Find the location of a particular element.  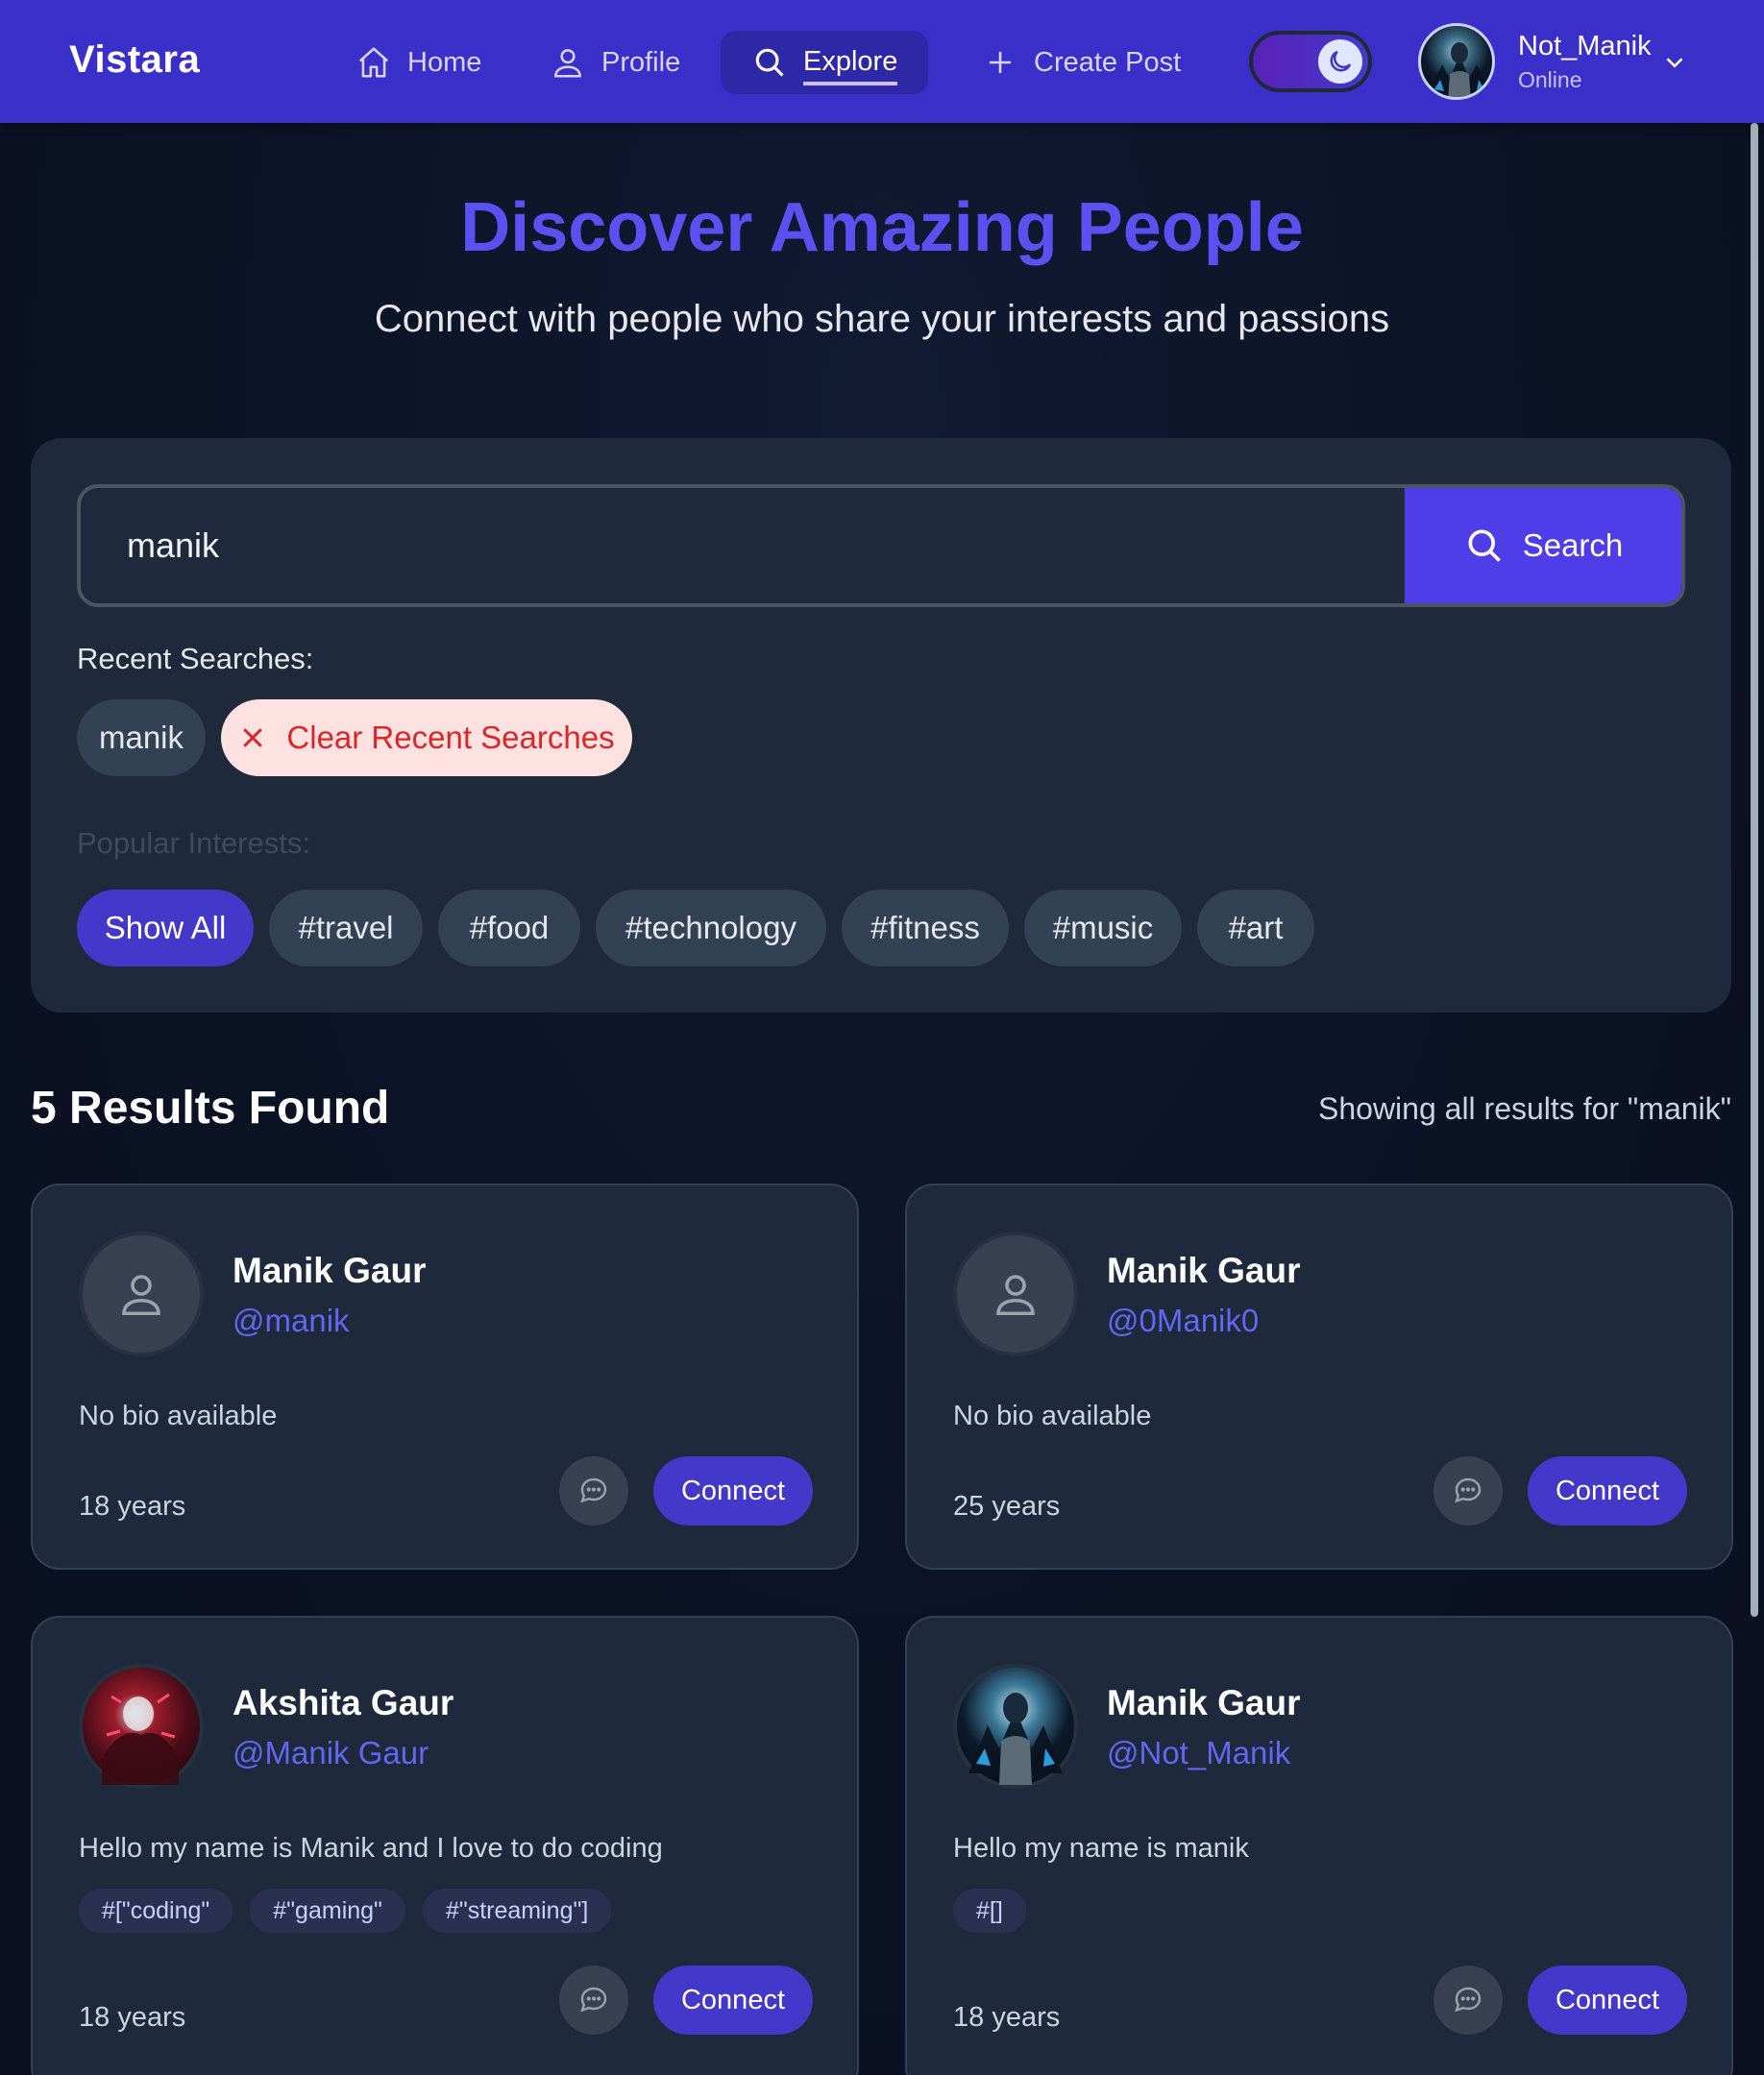

close-icon is located at coordinates (253, 737).